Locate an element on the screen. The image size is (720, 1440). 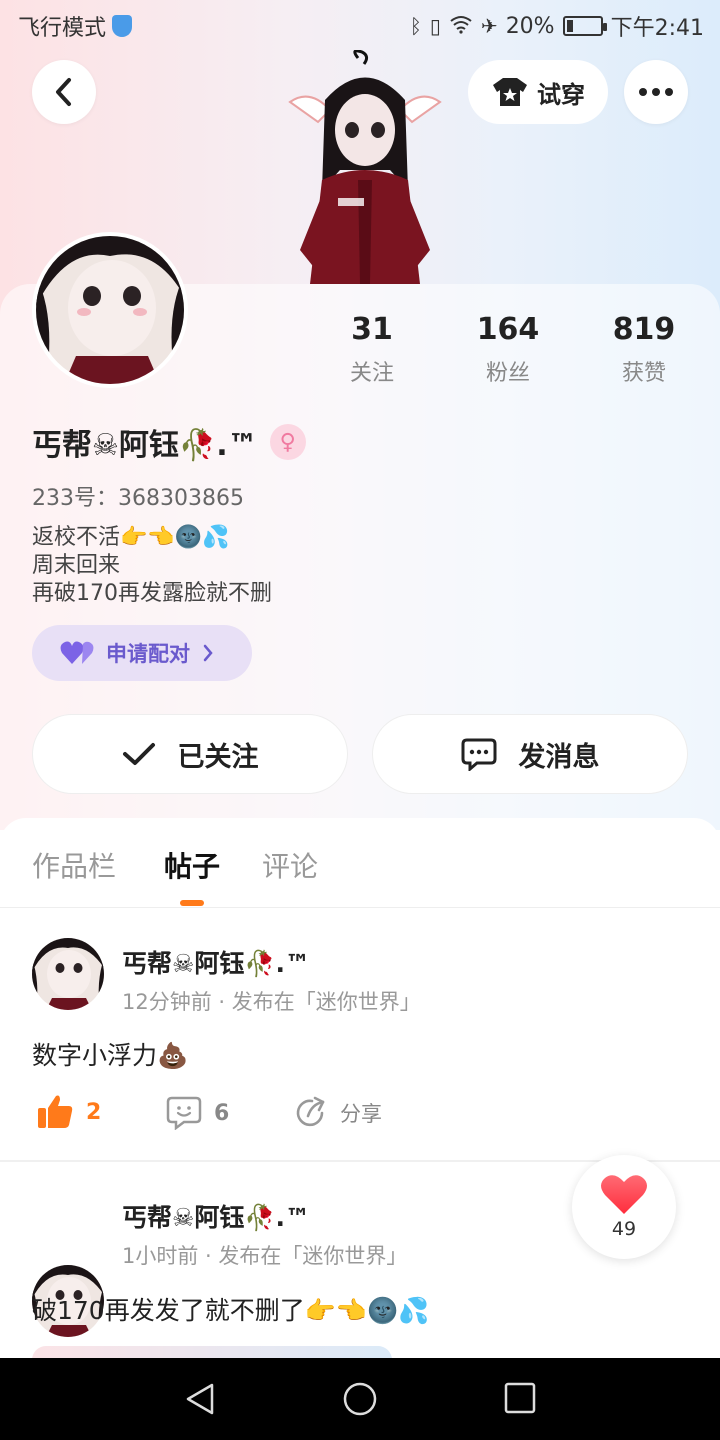
stat-likes: 819 获赞 is located at coordinates (644, 349).